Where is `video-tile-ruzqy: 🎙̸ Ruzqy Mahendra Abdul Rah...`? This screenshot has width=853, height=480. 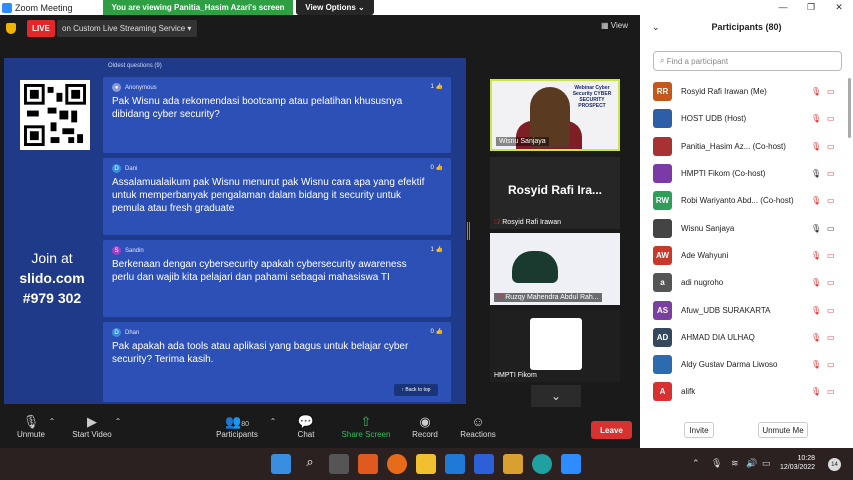
video-tile-ruzqy: 🎙̸ Ruzqy Mahendra Abdul Rah... is located at coordinates (555, 269).